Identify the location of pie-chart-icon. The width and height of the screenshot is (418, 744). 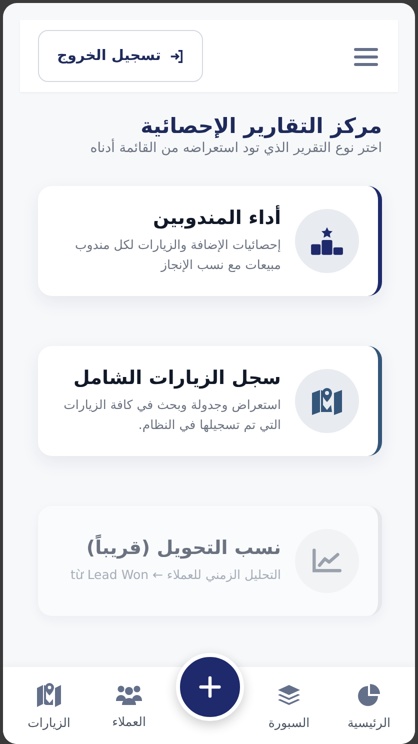
(369, 695).